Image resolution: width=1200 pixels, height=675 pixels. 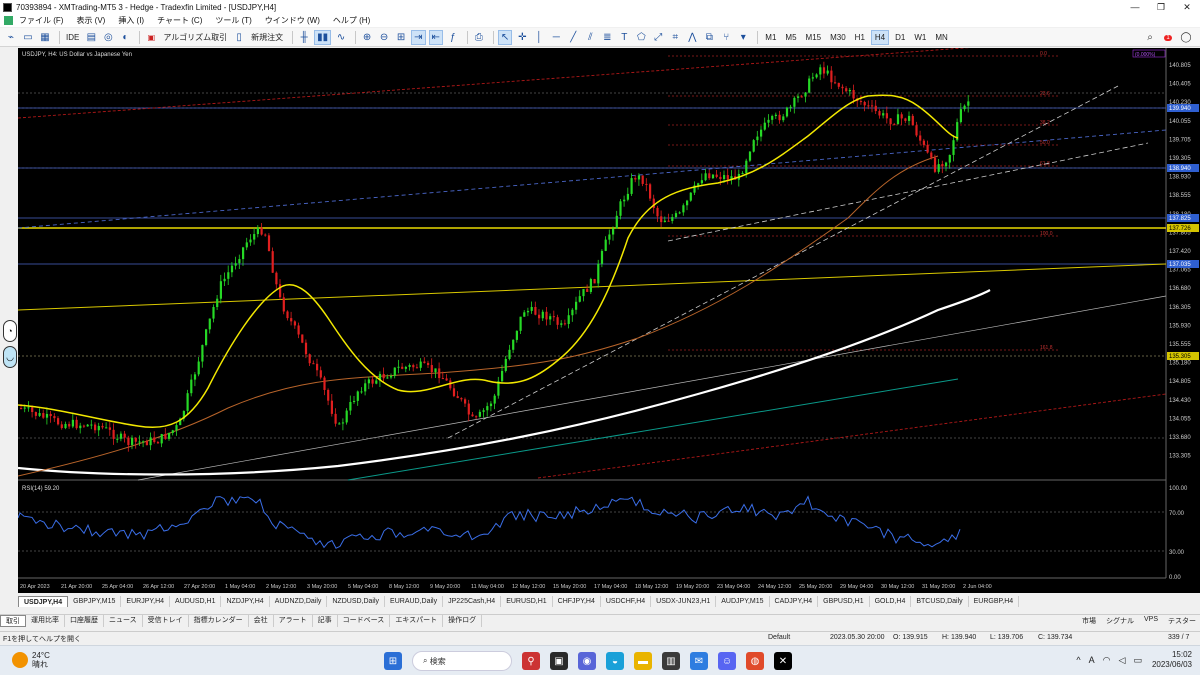 I want to click on mail-icon: ✉, so click(x=699, y=661).